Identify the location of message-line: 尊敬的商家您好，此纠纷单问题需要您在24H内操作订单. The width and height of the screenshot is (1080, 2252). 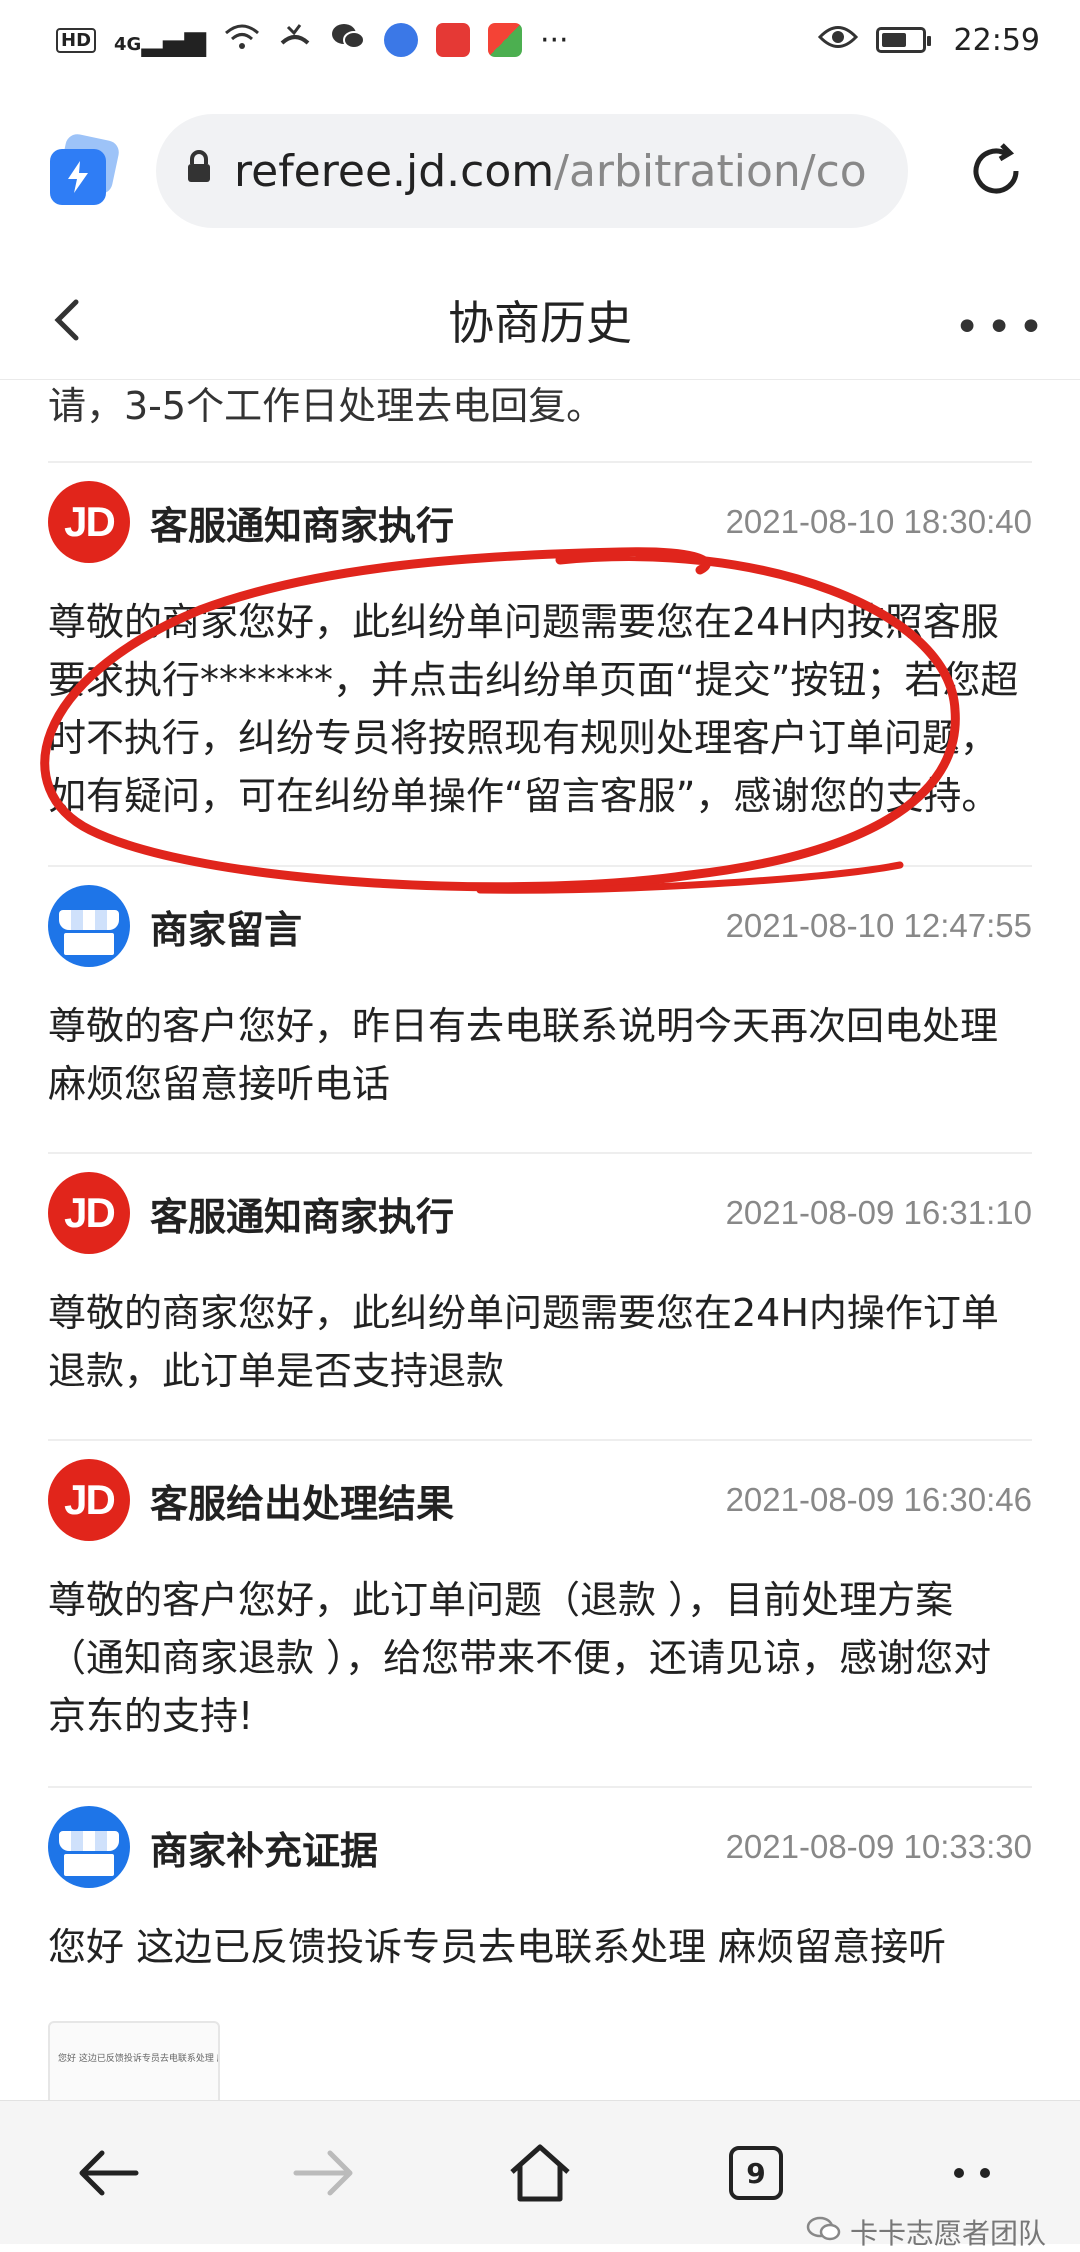
(523, 1313).